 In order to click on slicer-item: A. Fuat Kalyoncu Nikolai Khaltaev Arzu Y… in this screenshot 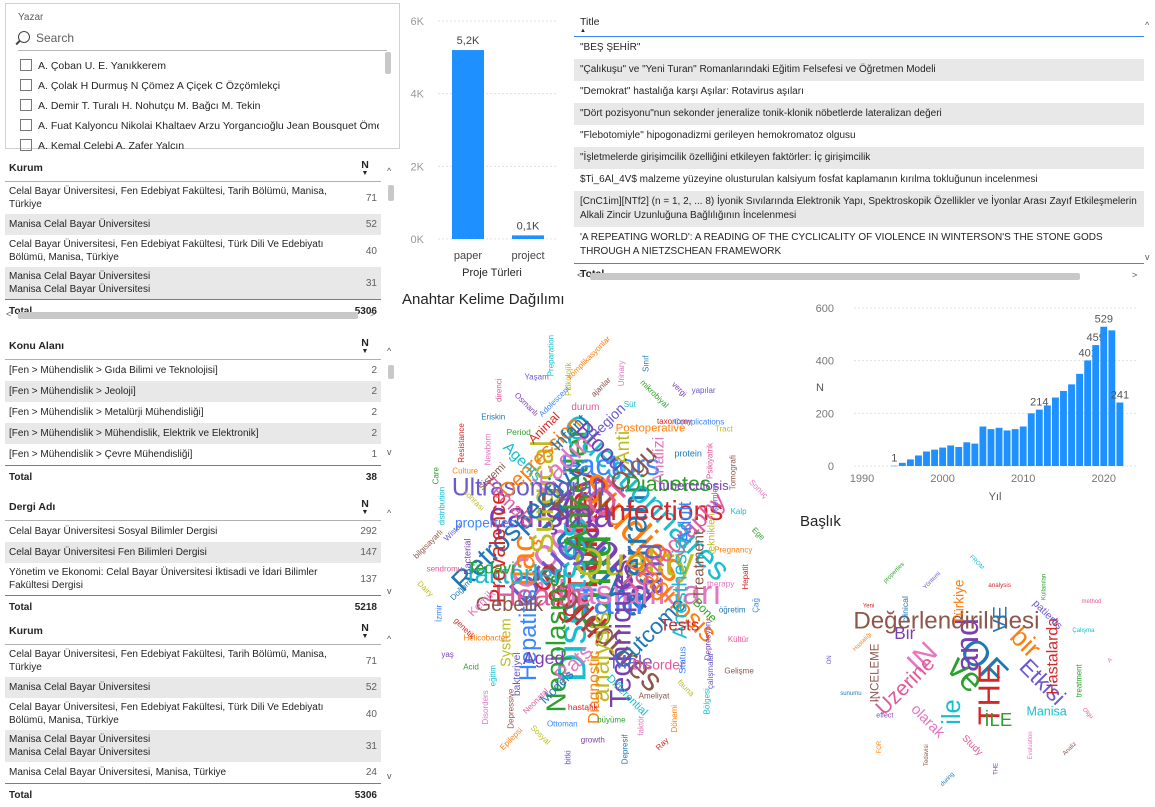, I will do `click(199, 126)`.